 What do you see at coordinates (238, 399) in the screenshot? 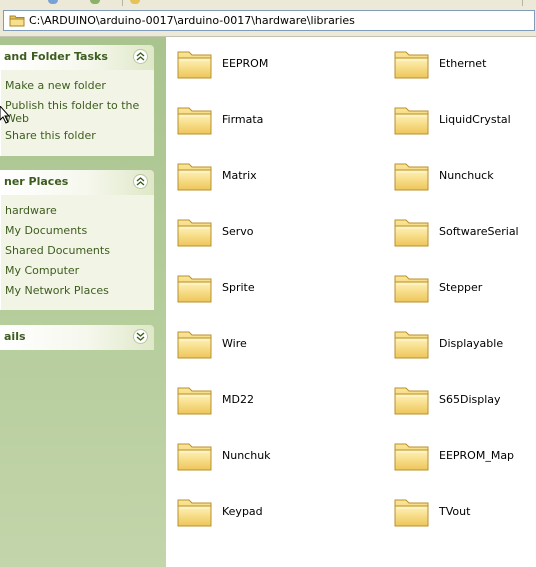
I see `folder-label: MD22` at bounding box center [238, 399].